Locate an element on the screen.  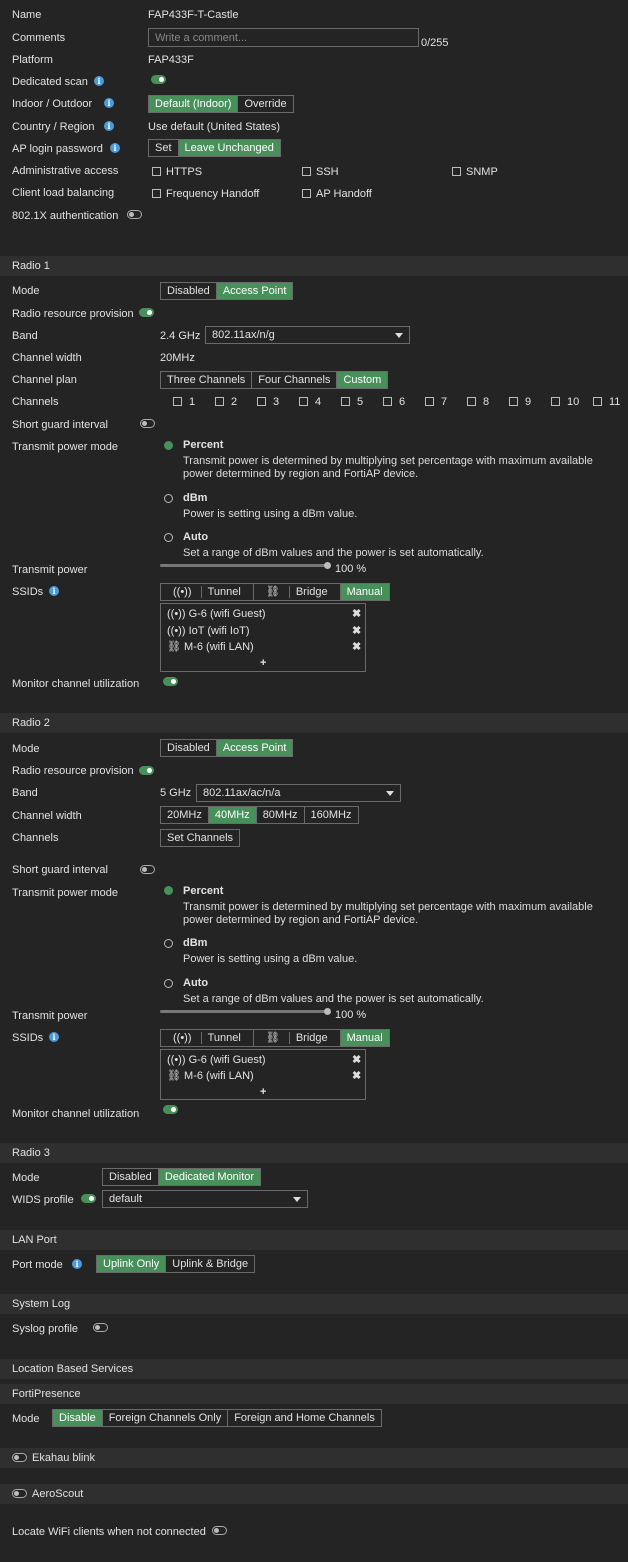
radio2-mode-access-point: Access Point is located at coordinates (254, 748).